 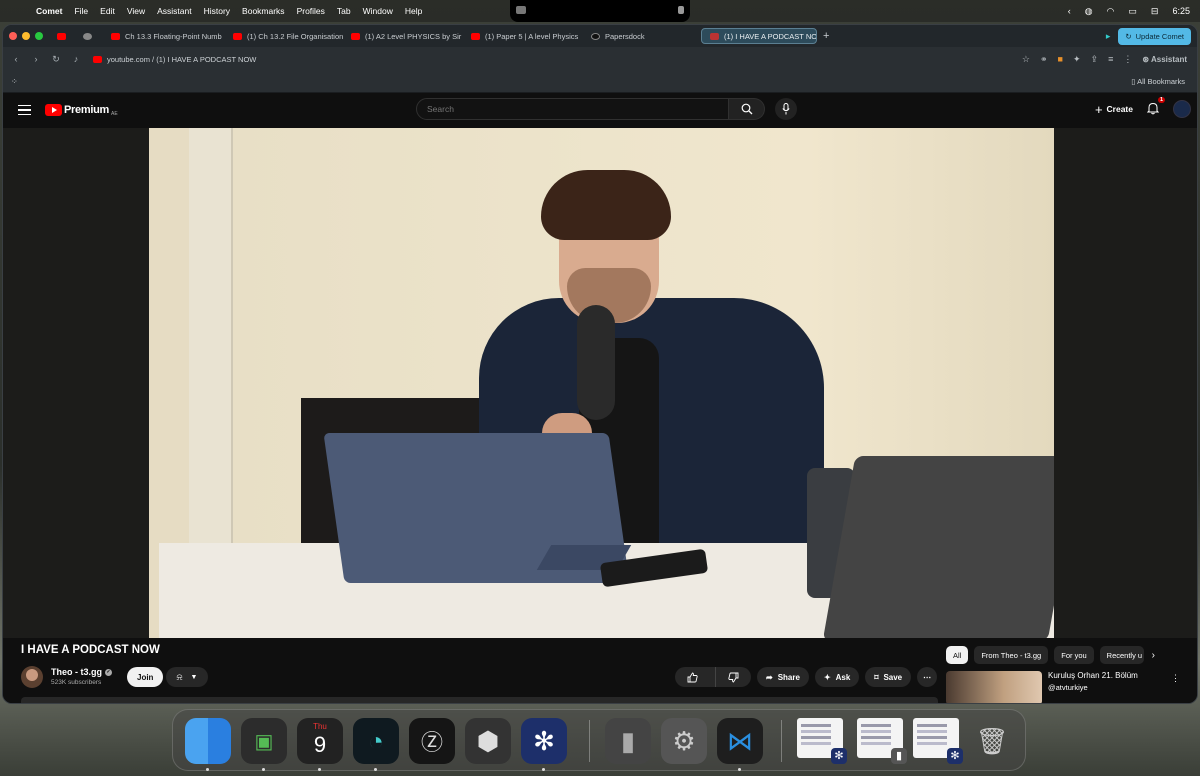 I want to click on description-box, so click(x=479, y=700).